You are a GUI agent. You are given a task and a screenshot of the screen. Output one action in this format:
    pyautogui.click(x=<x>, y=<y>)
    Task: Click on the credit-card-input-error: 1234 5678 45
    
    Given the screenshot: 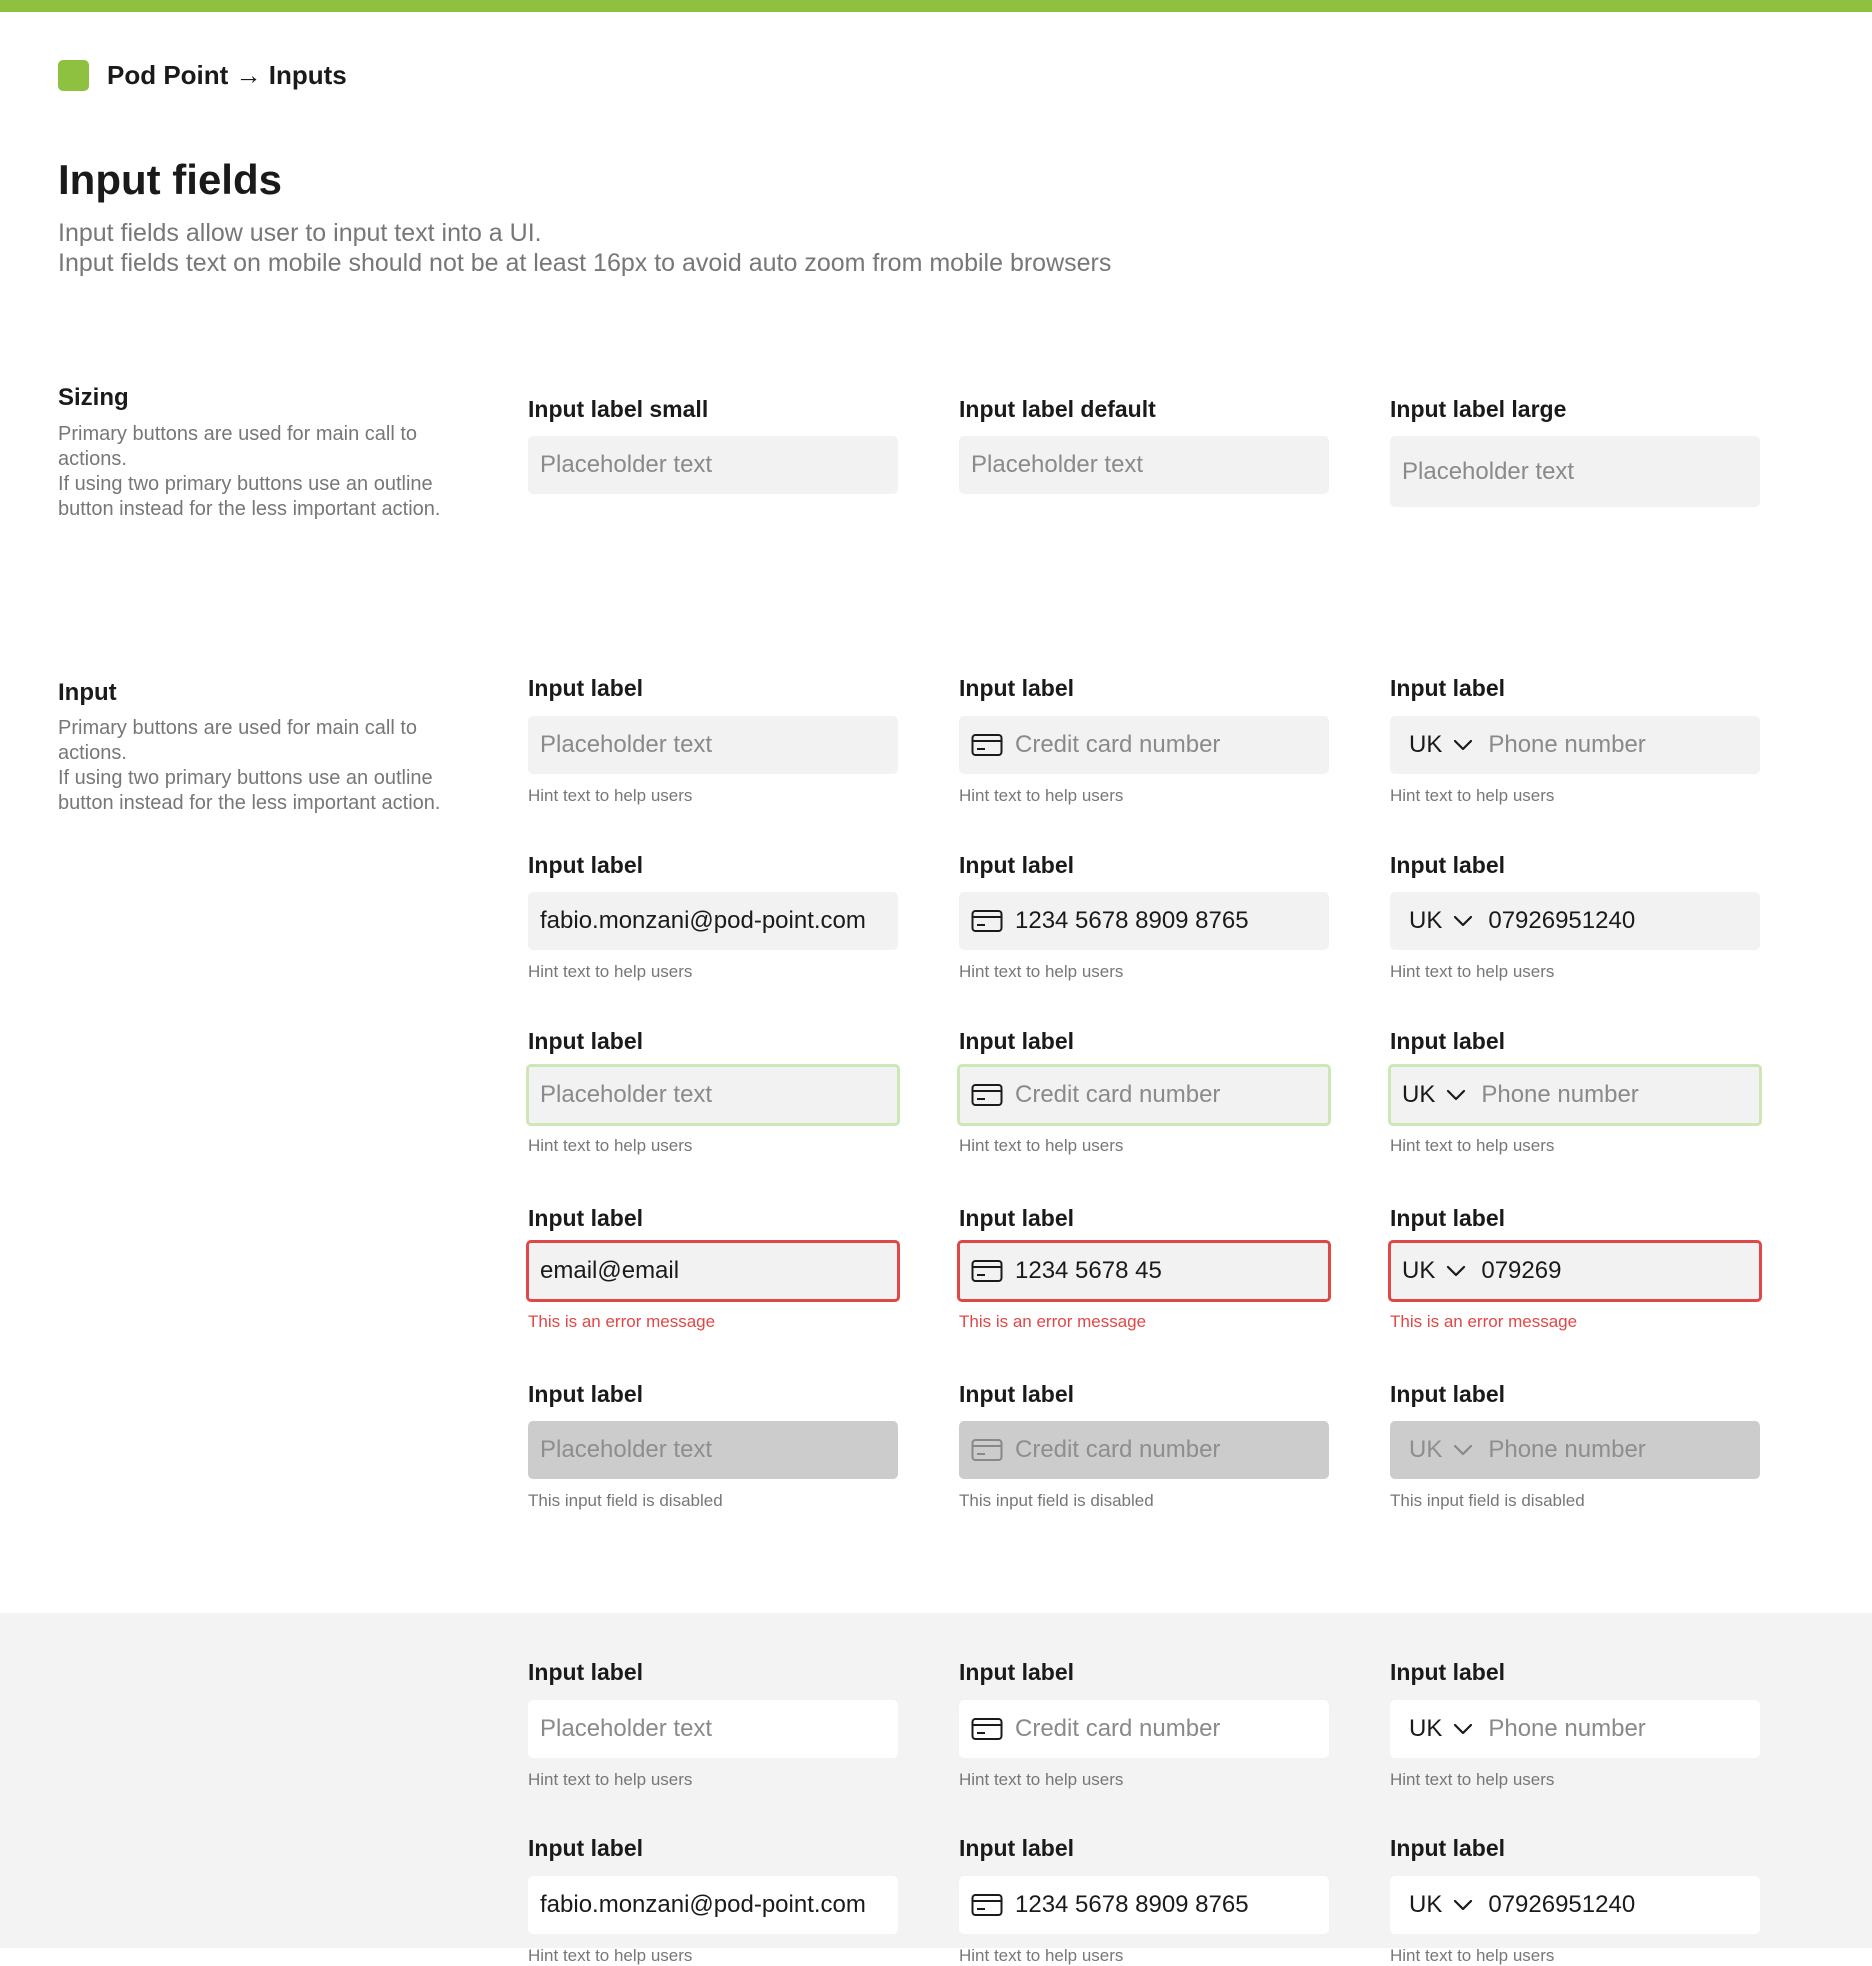 What is the action you would take?
    pyautogui.click(x=1144, y=1271)
    